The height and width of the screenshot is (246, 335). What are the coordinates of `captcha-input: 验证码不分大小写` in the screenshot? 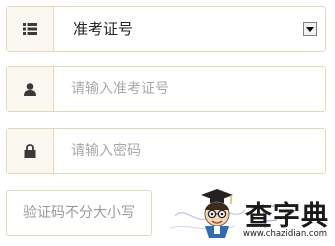 It's located at (79, 213).